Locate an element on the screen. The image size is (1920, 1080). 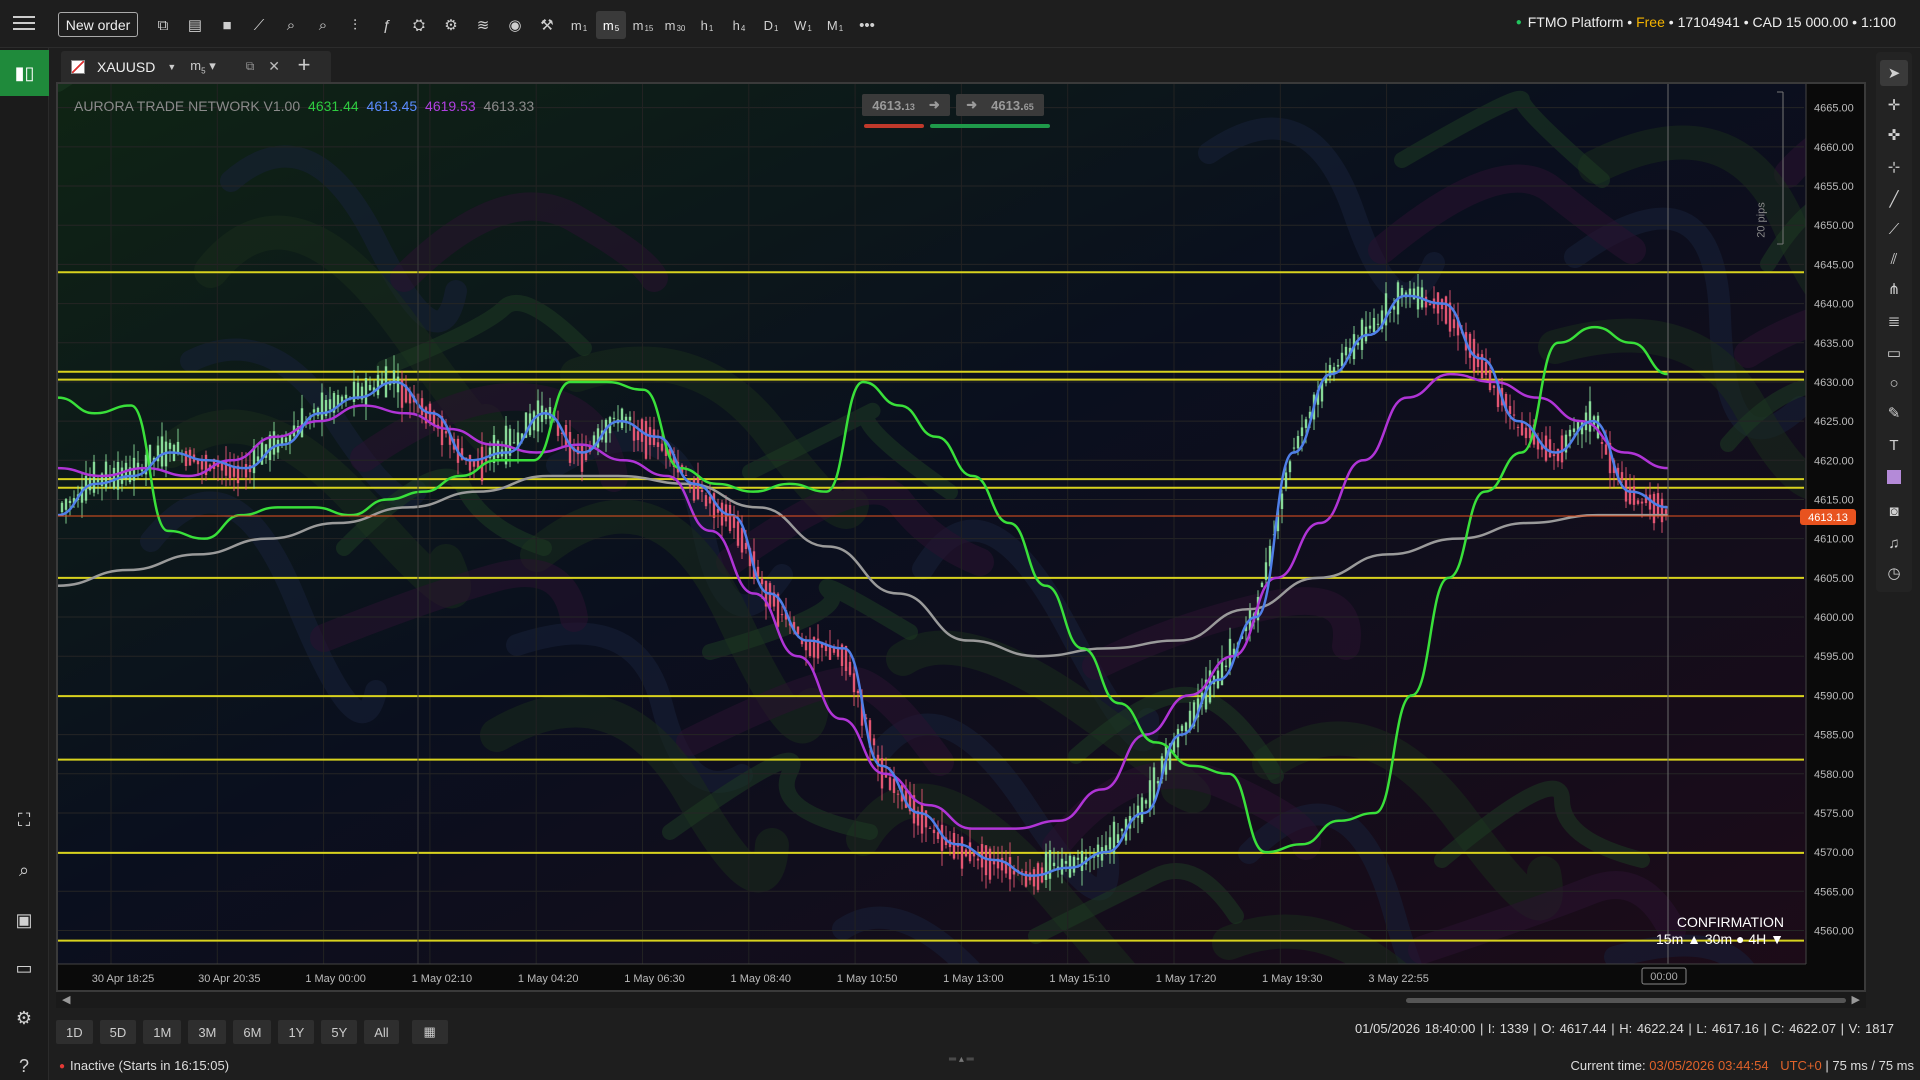
buy-button: ➜ 4613.65 is located at coordinates (1000, 105).